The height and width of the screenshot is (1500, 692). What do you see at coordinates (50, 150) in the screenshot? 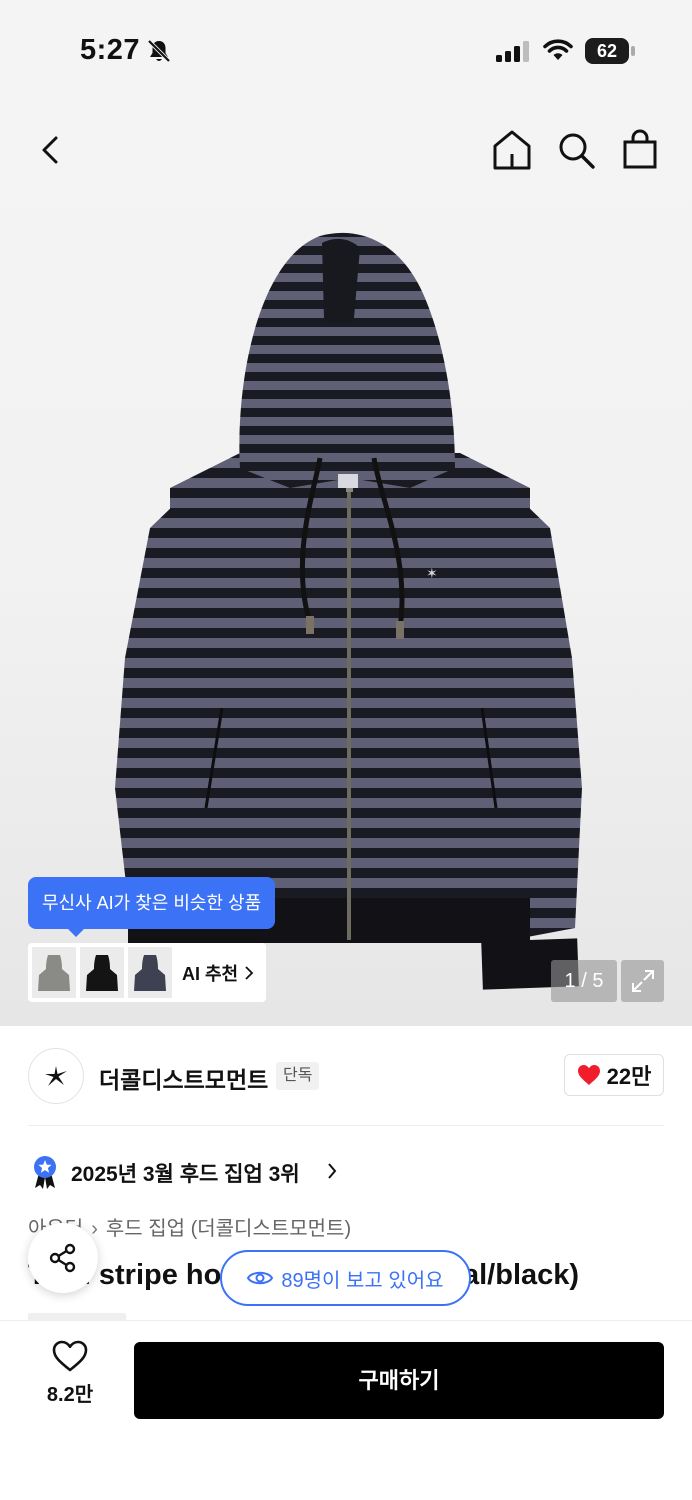
I see `back-arrow-icon` at bounding box center [50, 150].